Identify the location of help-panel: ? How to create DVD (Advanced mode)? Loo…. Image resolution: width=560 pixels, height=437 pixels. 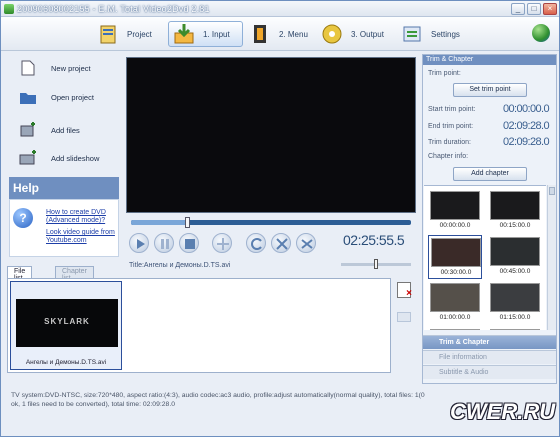
(64, 228).